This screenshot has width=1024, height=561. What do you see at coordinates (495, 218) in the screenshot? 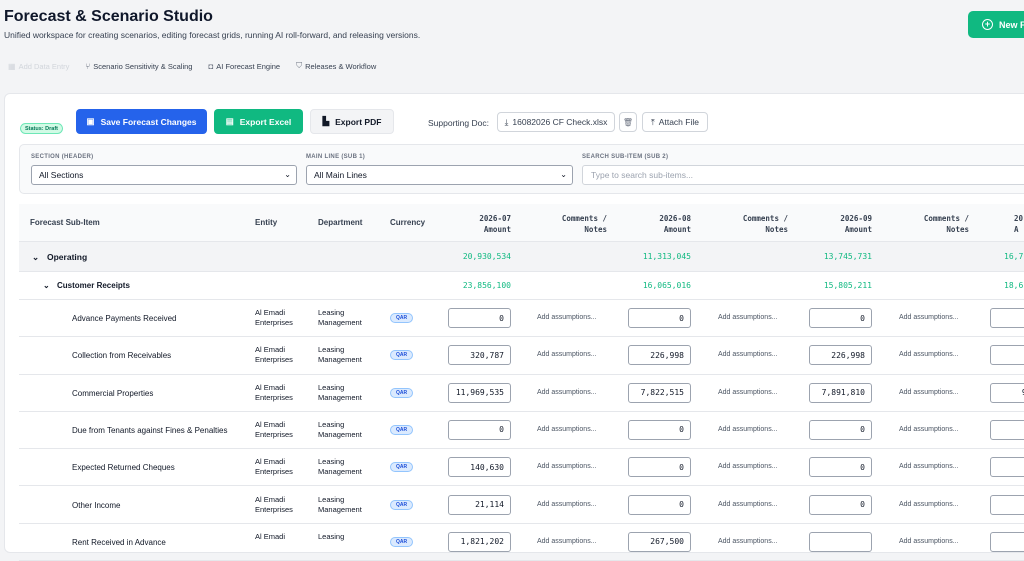
I see `period-label: 2026-07` at bounding box center [495, 218].